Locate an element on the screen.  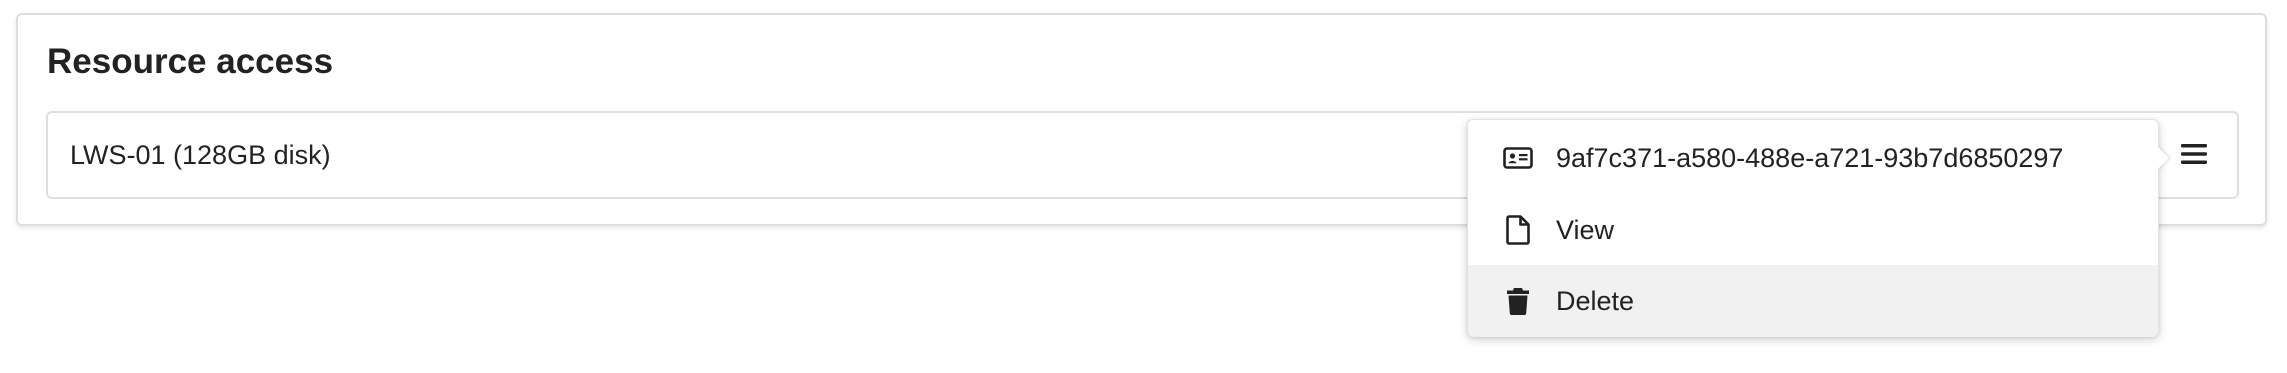
trash-icon is located at coordinates (1518, 301).